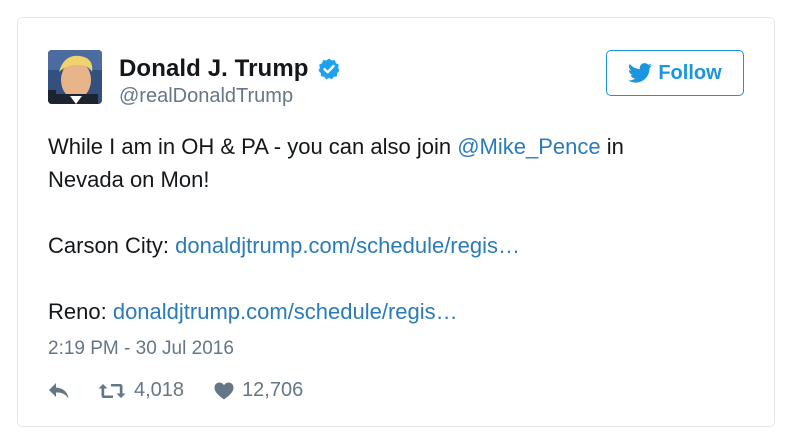  I want to click on like-button: 12,706, so click(258, 390).